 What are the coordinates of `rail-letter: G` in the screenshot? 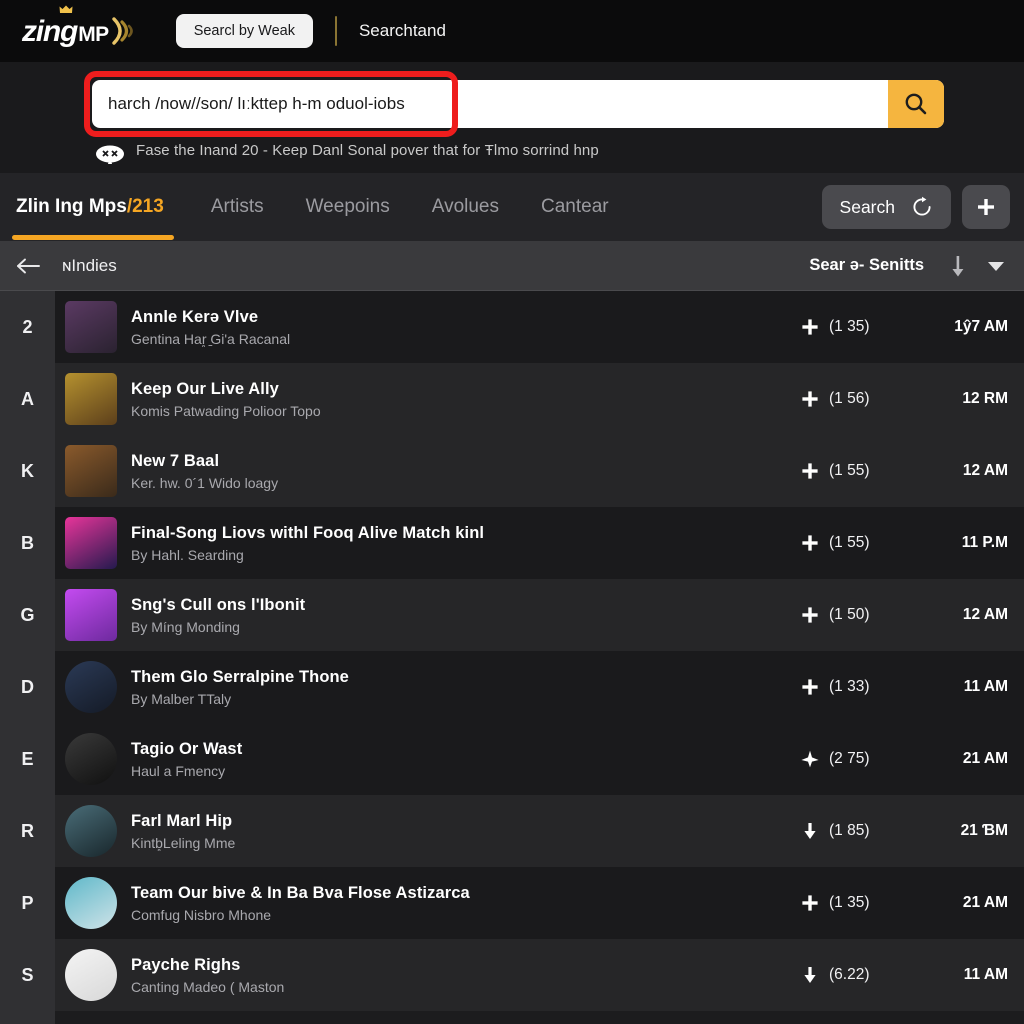 It's located at (27, 615).